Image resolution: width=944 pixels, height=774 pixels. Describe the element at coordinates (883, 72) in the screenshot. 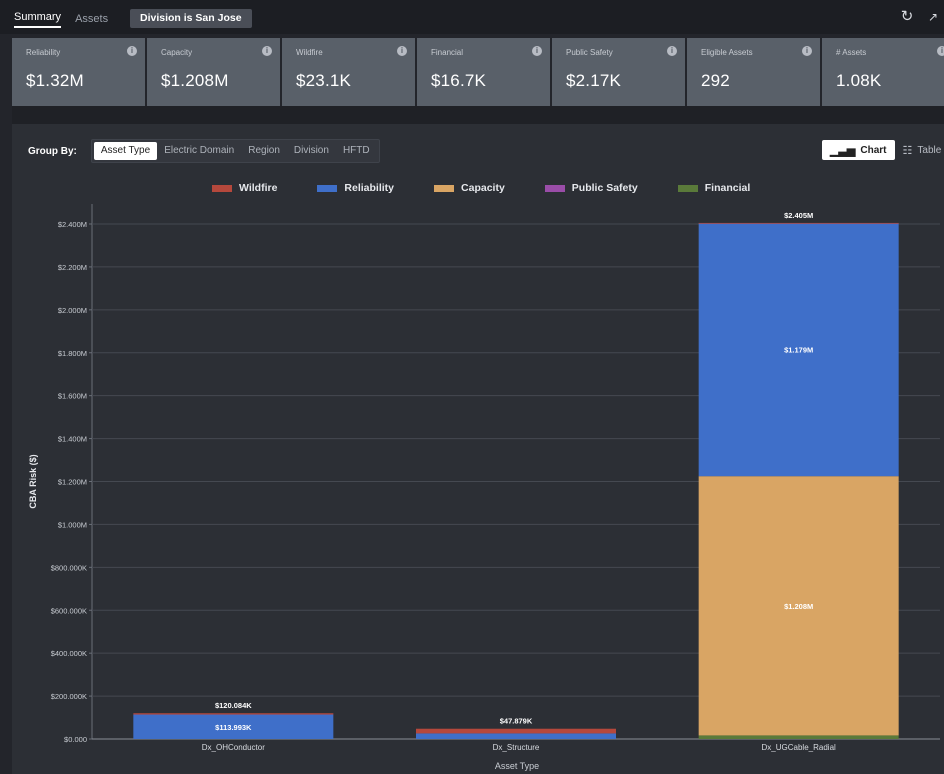

I see `kpi-card-asset-count: # Assets 1.08K i` at that location.